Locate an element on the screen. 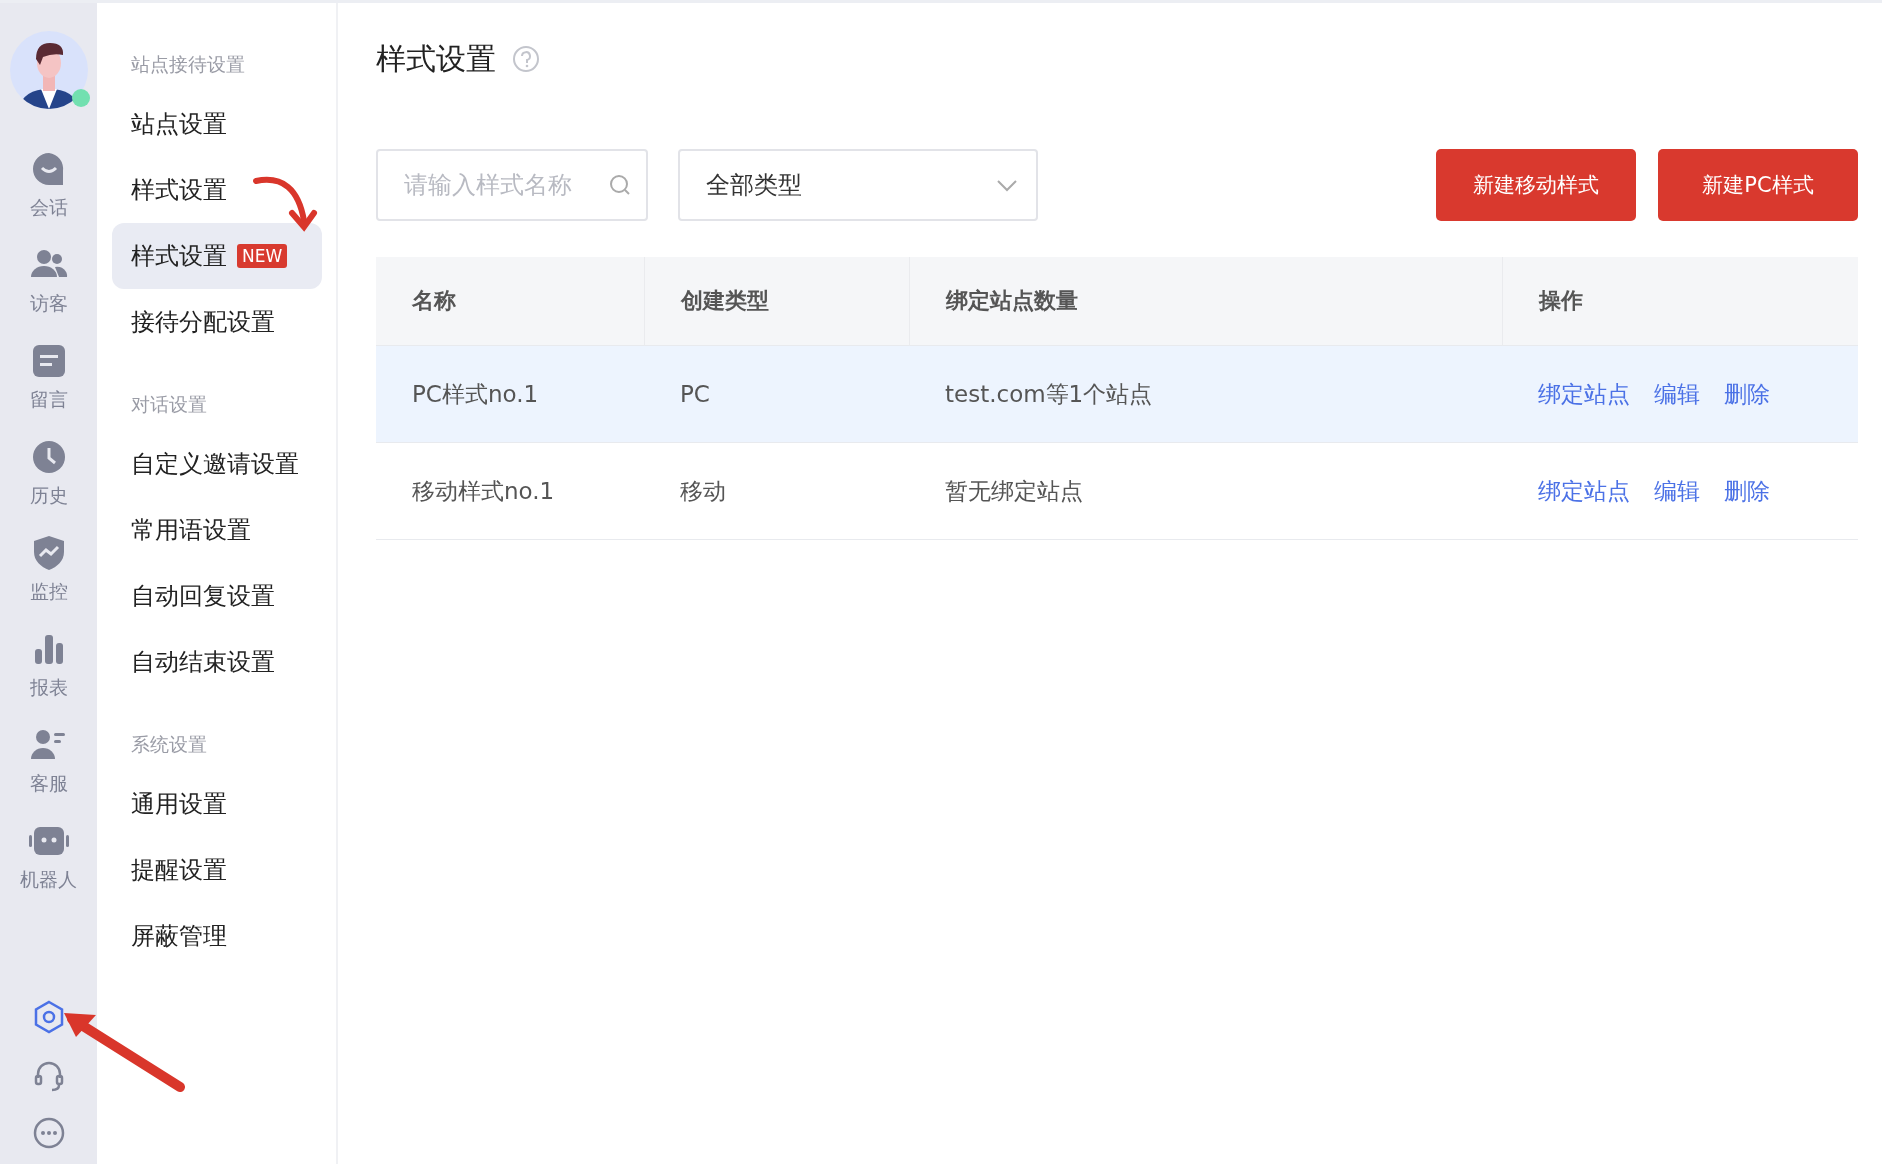 The width and height of the screenshot is (1882, 1164). column-header: 名称 is located at coordinates (510, 301).